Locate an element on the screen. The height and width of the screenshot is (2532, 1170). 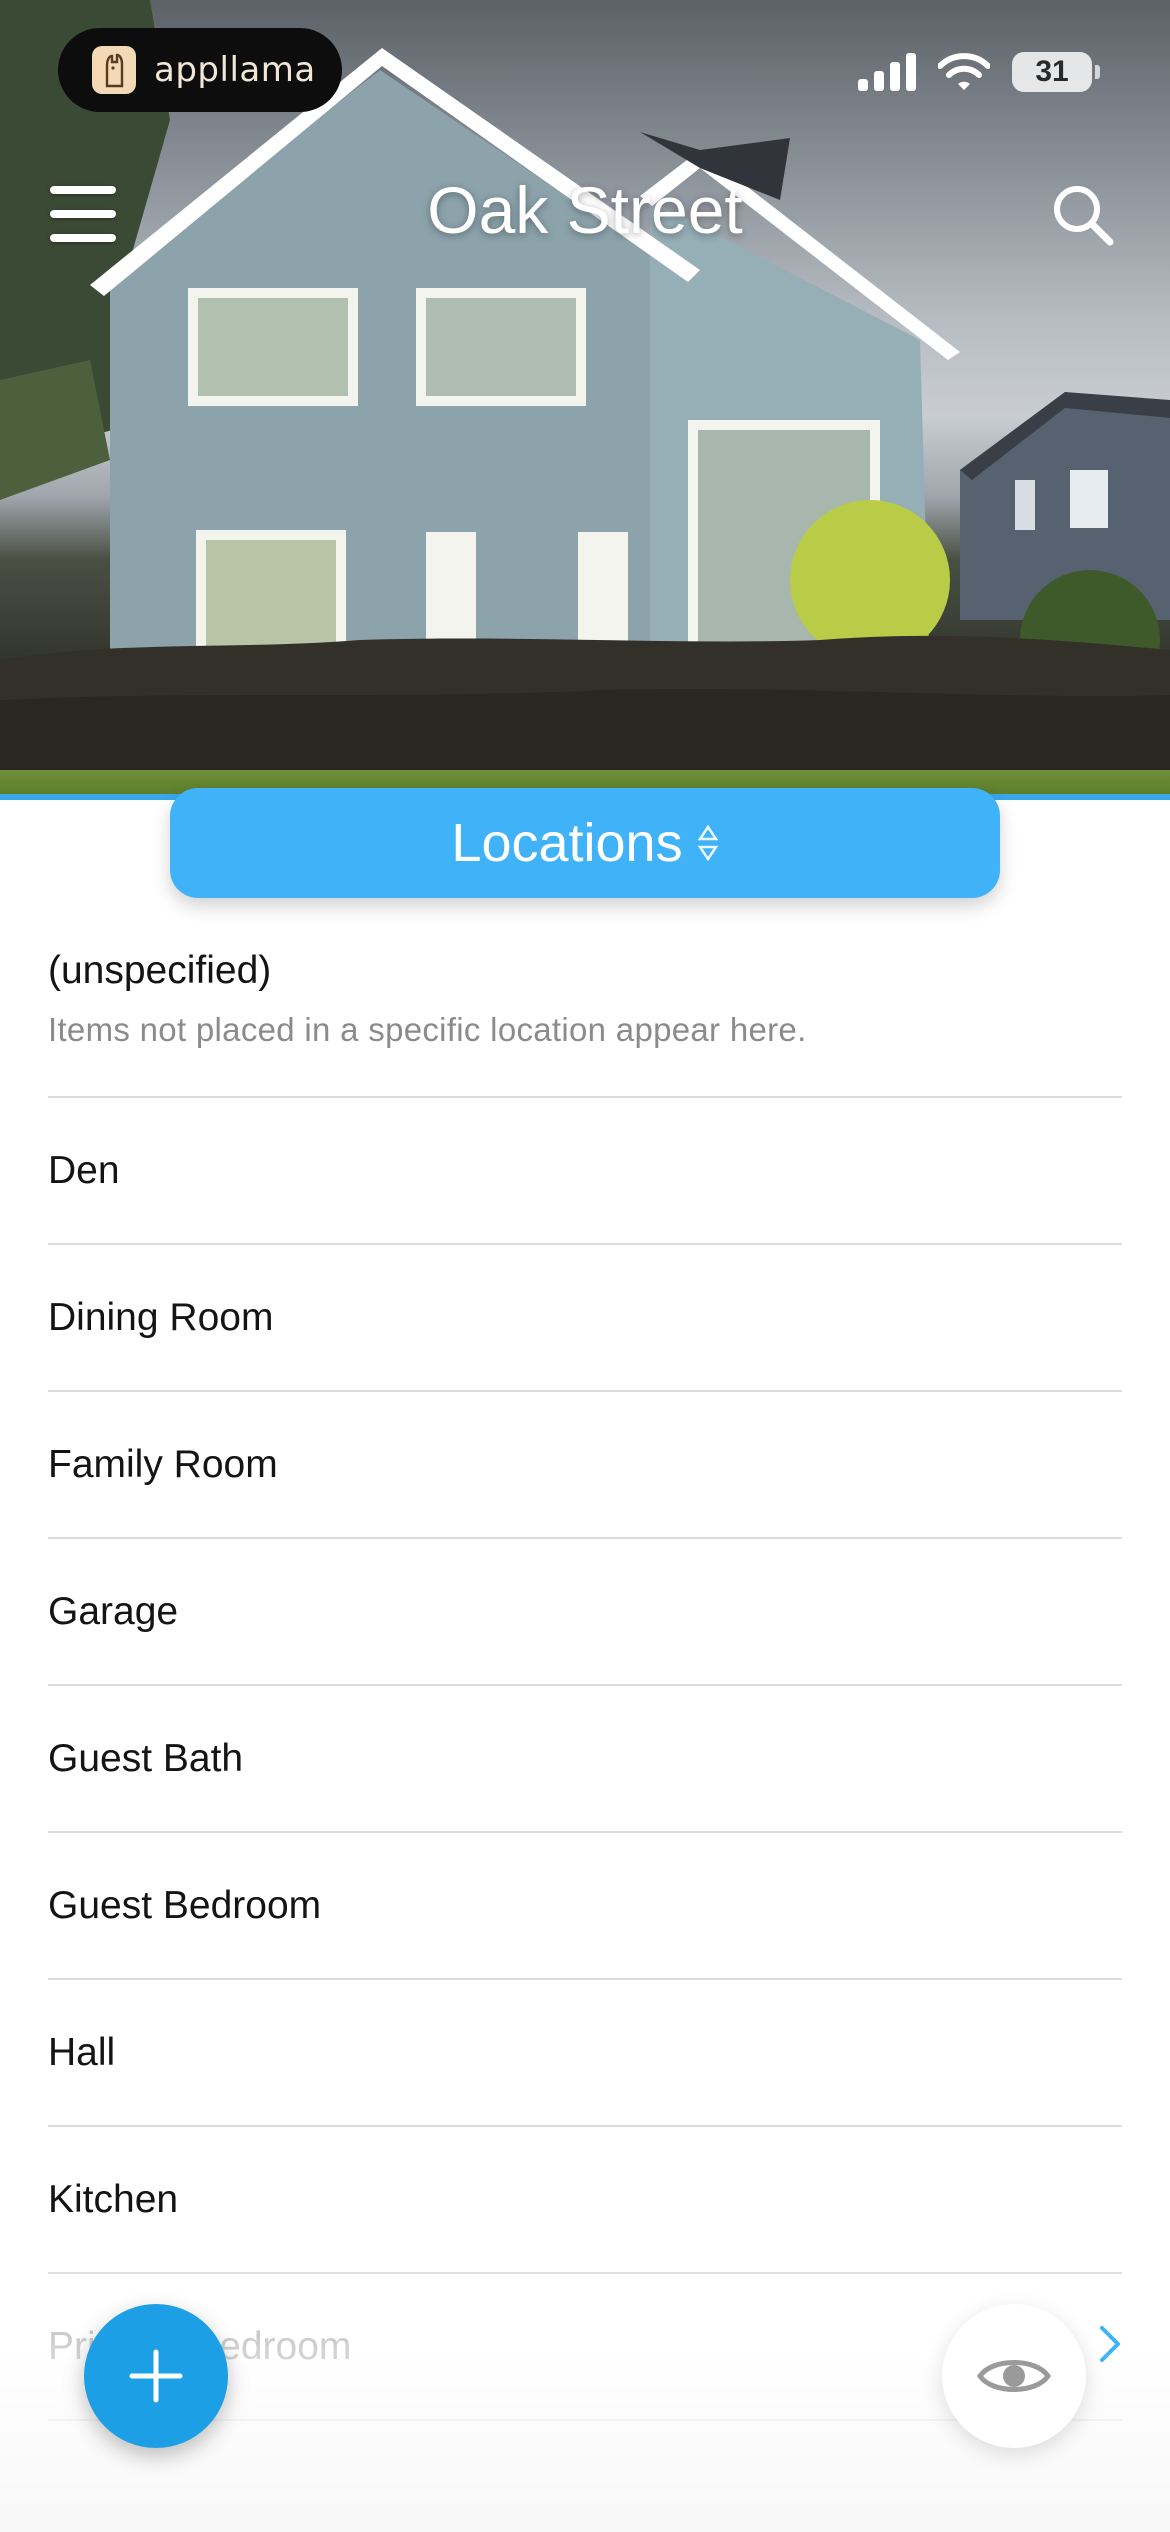
toggle-view-button is located at coordinates (1014, 2376).